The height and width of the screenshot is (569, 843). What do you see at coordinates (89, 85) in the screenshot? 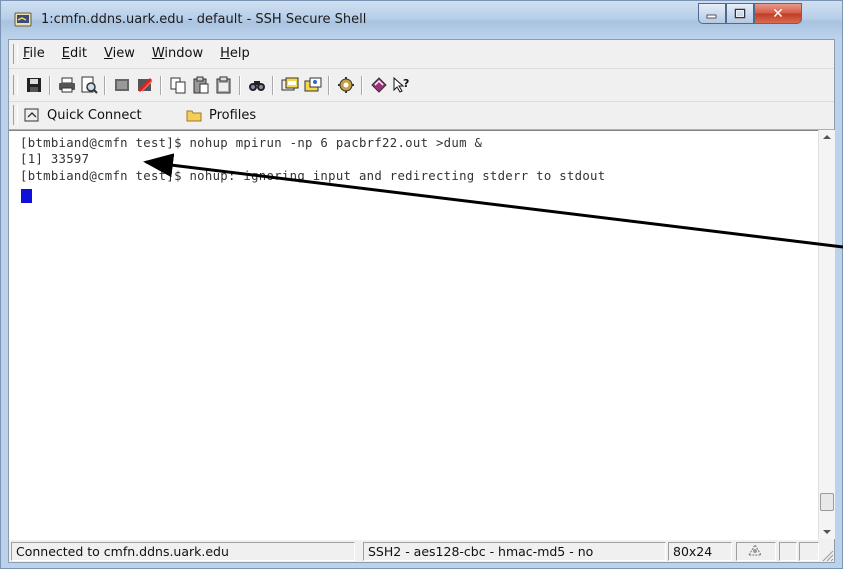
I see `print-preview-icon` at bounding box center [89, 85].